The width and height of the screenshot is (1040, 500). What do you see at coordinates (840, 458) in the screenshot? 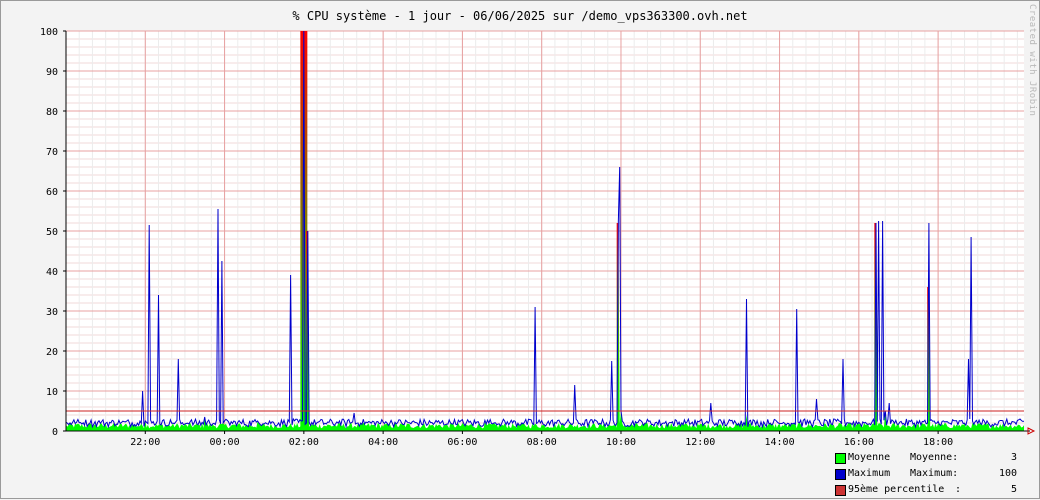
I see `legend-swatch-average` at bounding box center [840, 458].